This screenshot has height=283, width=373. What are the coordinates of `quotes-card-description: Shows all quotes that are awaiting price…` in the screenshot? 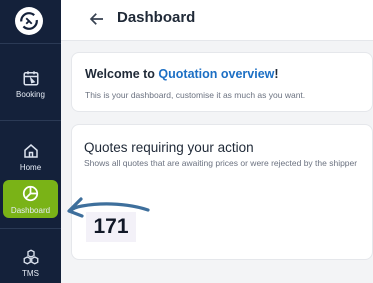 It's located at (221, 163).